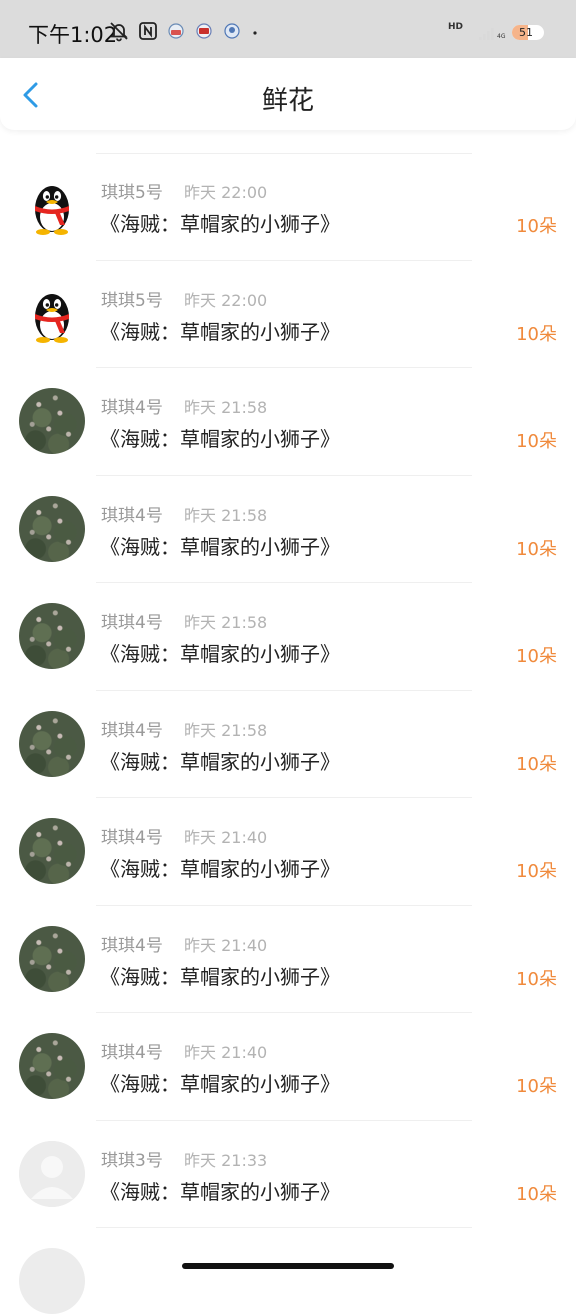 The width and height of the screenshot is (576, 1314). I want to click on status-time: 下午1:02, so click(73, 35).